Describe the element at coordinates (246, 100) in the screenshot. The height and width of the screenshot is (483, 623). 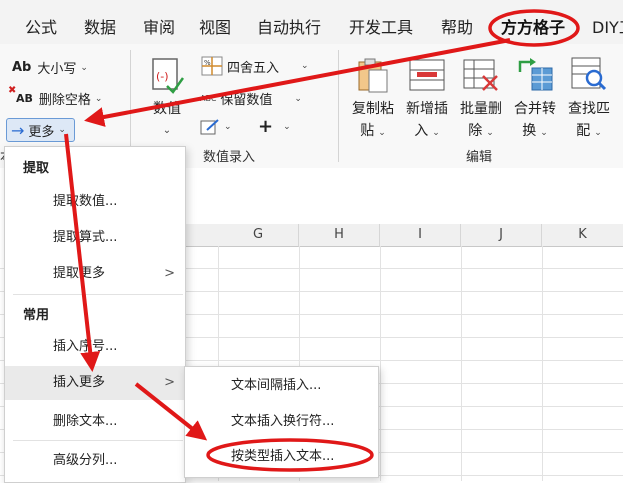
I see `keep-value-label: 保留数值` at that location.